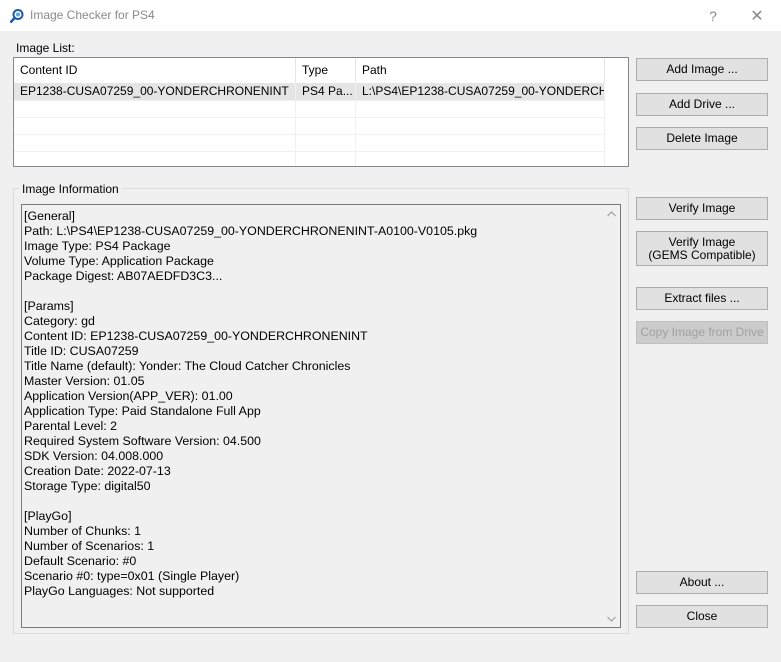 The width and height of the screenshot is (781, 662). What do you see at coordinates (390, 15) in the screenshot?
I see `title-bar: Image Checker for PS4 ? ✕` at bounding box center [390, 15].